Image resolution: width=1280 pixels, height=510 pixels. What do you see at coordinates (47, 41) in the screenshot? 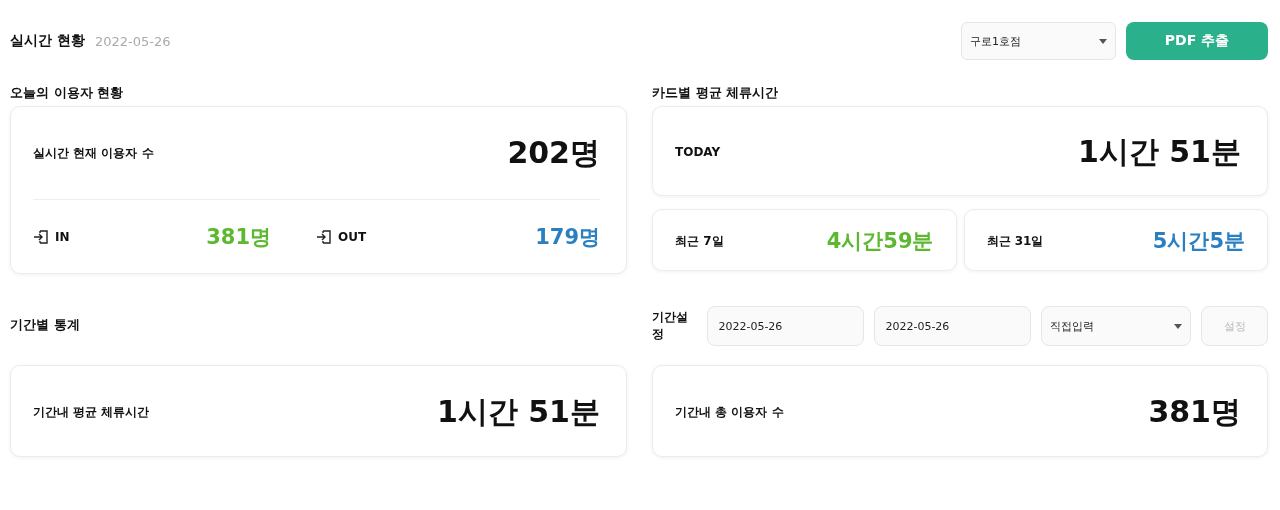
I see `page-title: 실시간 현황` at bounding box center [47, 41].